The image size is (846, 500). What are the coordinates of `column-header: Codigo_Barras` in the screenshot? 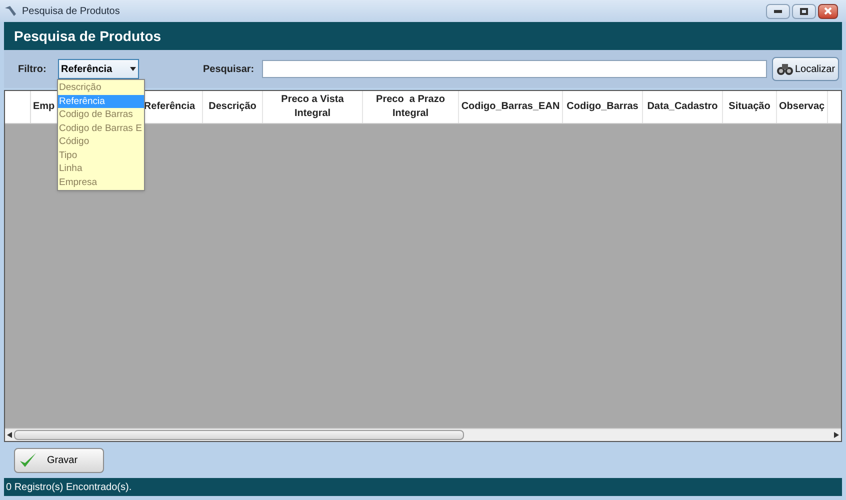 It's located at (603, 107).